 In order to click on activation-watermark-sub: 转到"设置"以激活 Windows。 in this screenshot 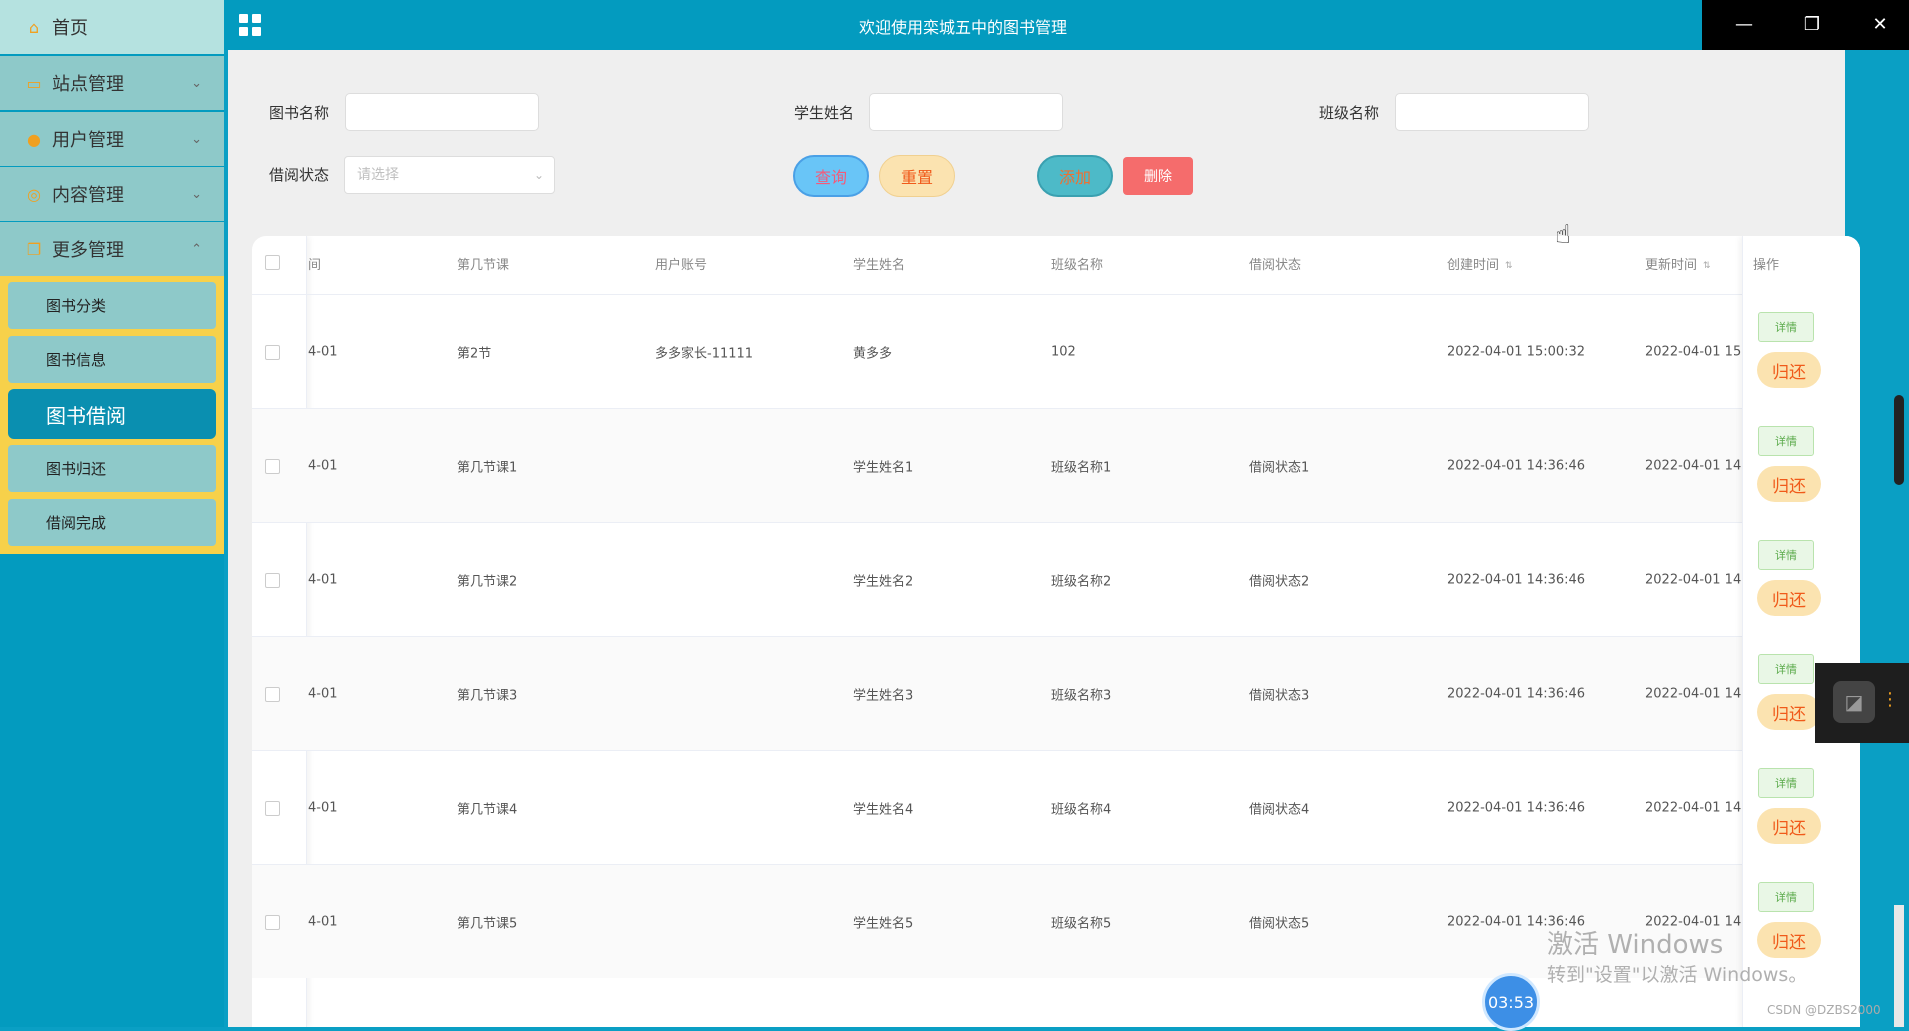, I will do `click(1677, 975)`.